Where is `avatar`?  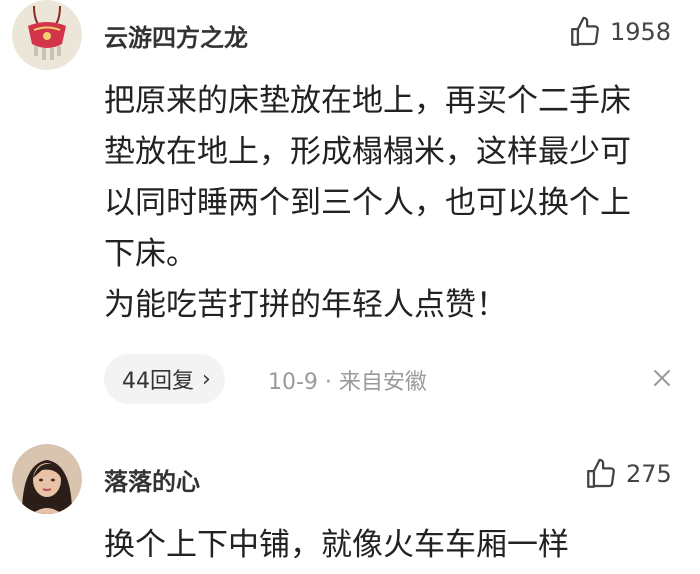
avatar is located at coordinates (47, 479).